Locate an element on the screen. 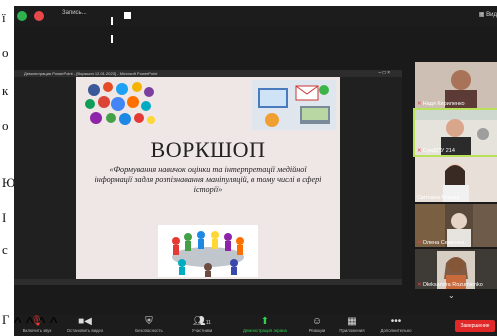  share-screen-button: ⬆ Демонстрация экрана is located at coordinates (265, 324).